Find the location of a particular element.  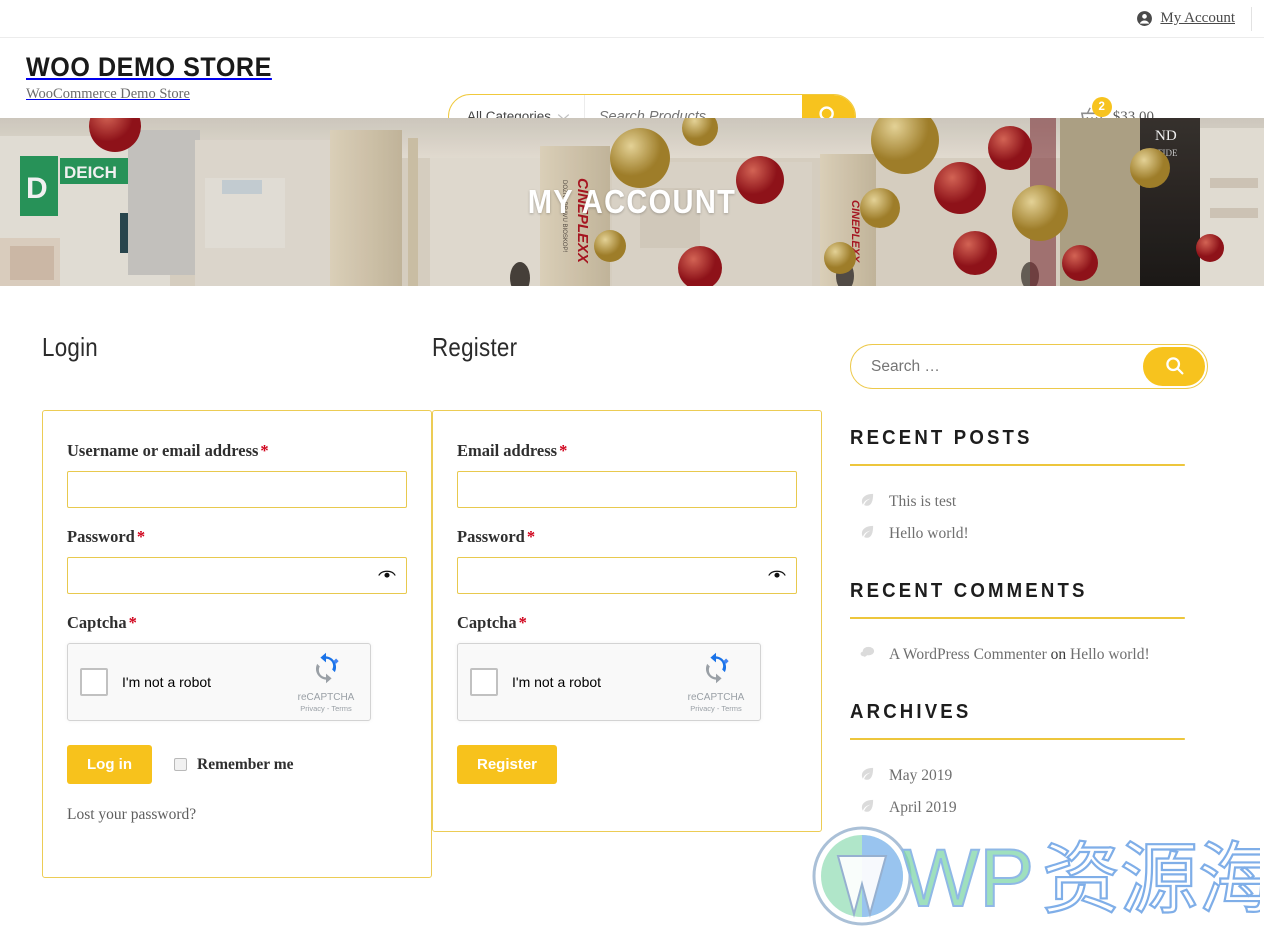

comment-icon is located at coordinates (867, 655).